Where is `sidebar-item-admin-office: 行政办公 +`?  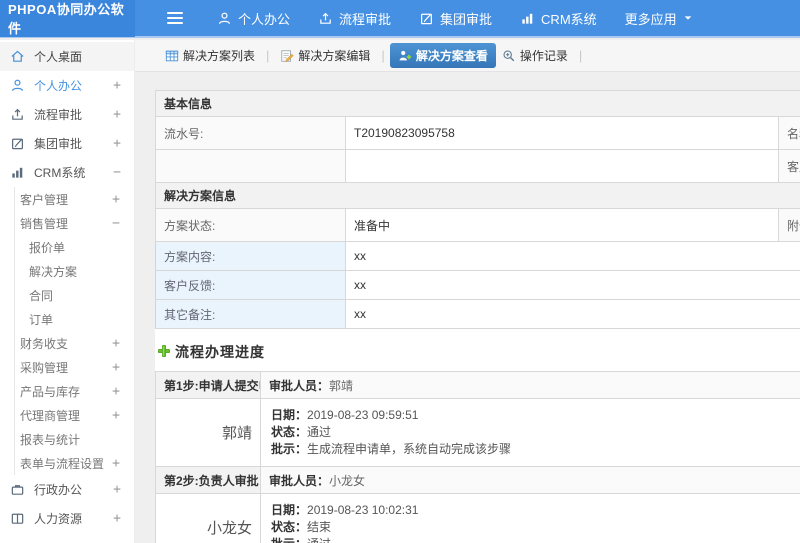
sidebar-item-admin-office: 行政办公 + is located at coordinates (67, 489).